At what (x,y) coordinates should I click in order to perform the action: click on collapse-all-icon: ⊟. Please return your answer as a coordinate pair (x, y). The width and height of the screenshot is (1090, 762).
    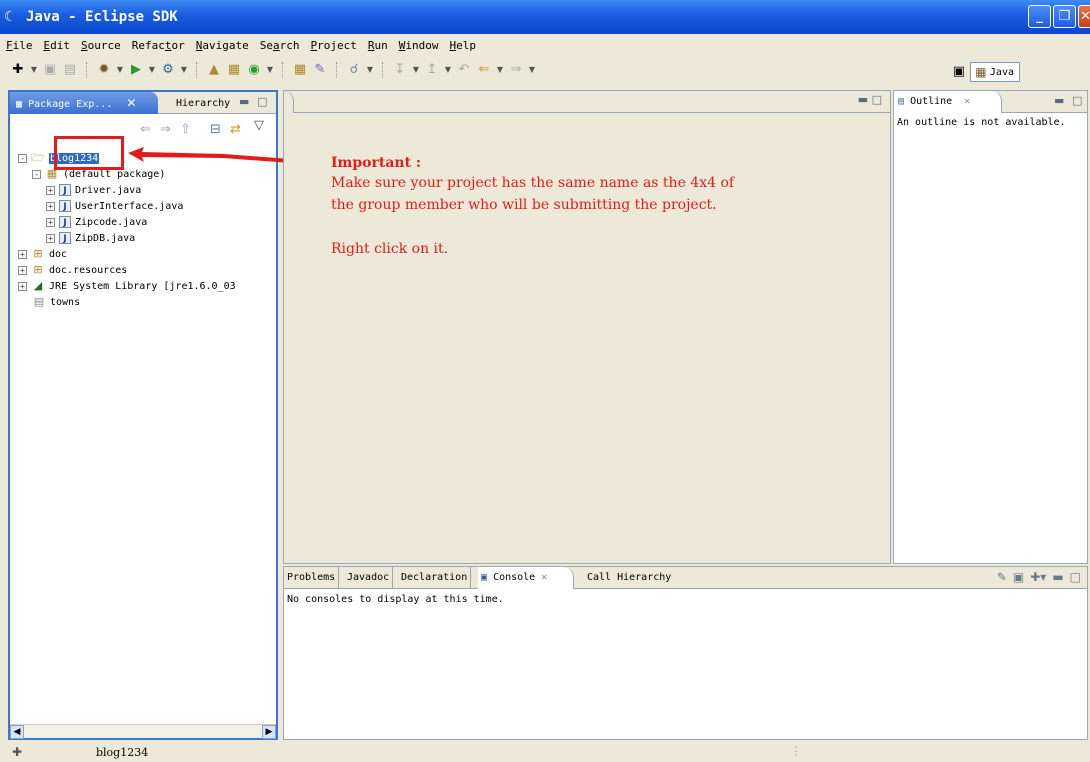
    Looking at the image, I should click on (215, 129).